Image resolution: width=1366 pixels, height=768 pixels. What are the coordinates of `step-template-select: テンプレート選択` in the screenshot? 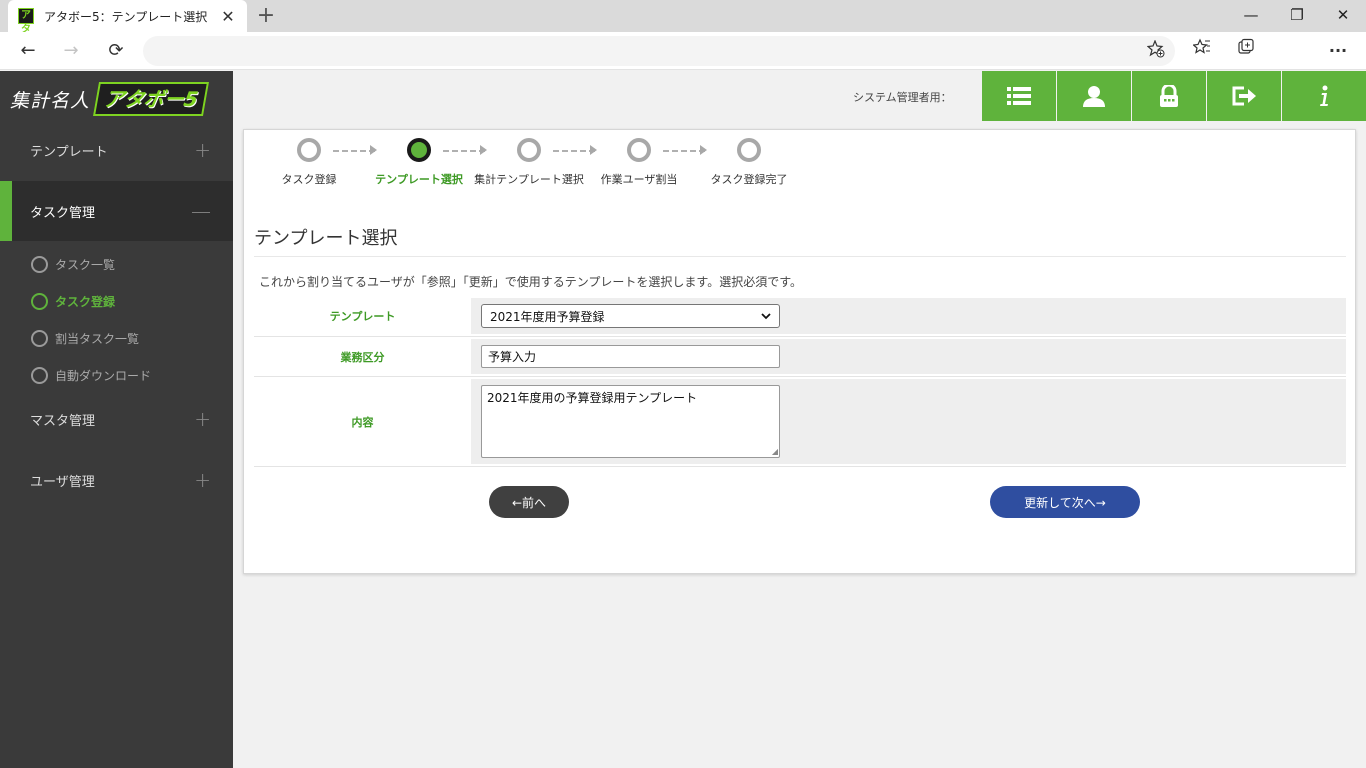 It's located at (419, 163).